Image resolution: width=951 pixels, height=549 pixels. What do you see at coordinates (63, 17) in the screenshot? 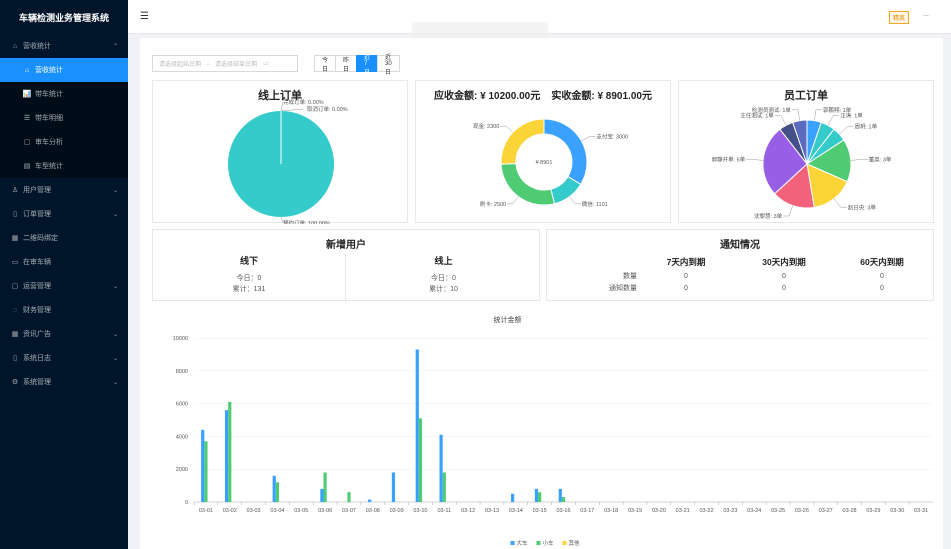
I see `app-title: 车辆检测业务管理系统` at bounding box center [63, 17].